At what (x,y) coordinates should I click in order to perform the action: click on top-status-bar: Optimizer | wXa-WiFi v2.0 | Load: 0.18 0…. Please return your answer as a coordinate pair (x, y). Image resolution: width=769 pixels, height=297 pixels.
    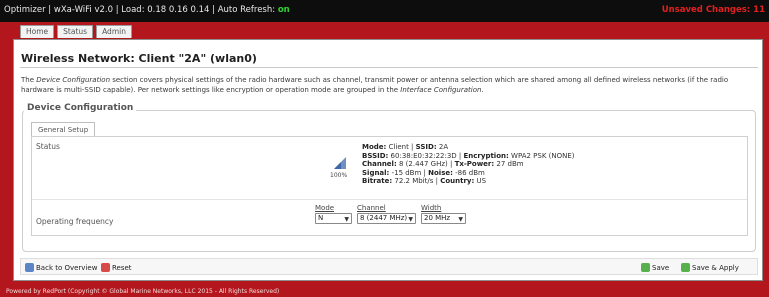
    Looking at the image, I should click on (384, 11).